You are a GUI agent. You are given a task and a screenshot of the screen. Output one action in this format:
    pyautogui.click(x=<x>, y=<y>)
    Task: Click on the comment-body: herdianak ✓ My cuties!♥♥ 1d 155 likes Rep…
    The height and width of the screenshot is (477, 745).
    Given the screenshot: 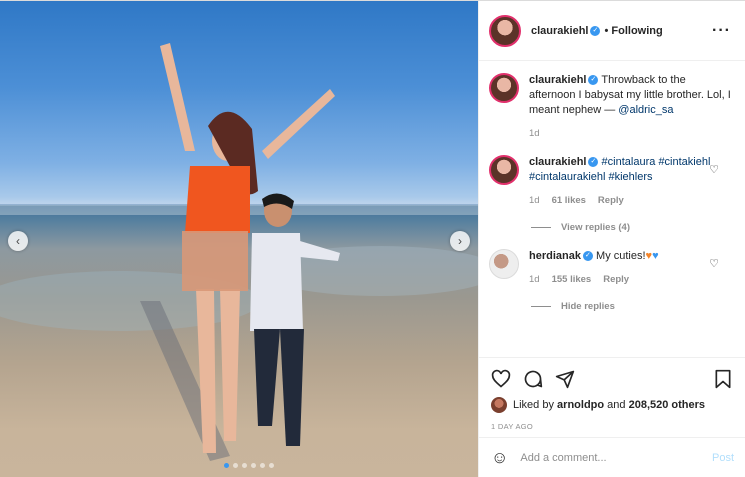 What is the action you would take?
    pyautogui.click(x=630, y=268)
    